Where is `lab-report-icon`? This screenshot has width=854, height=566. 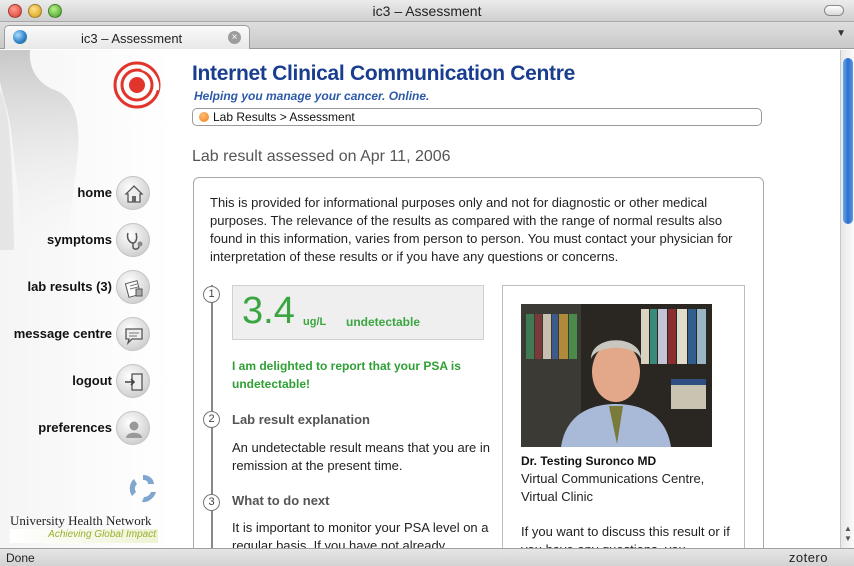
lab-report-icon is located at coordinates (133, 287).